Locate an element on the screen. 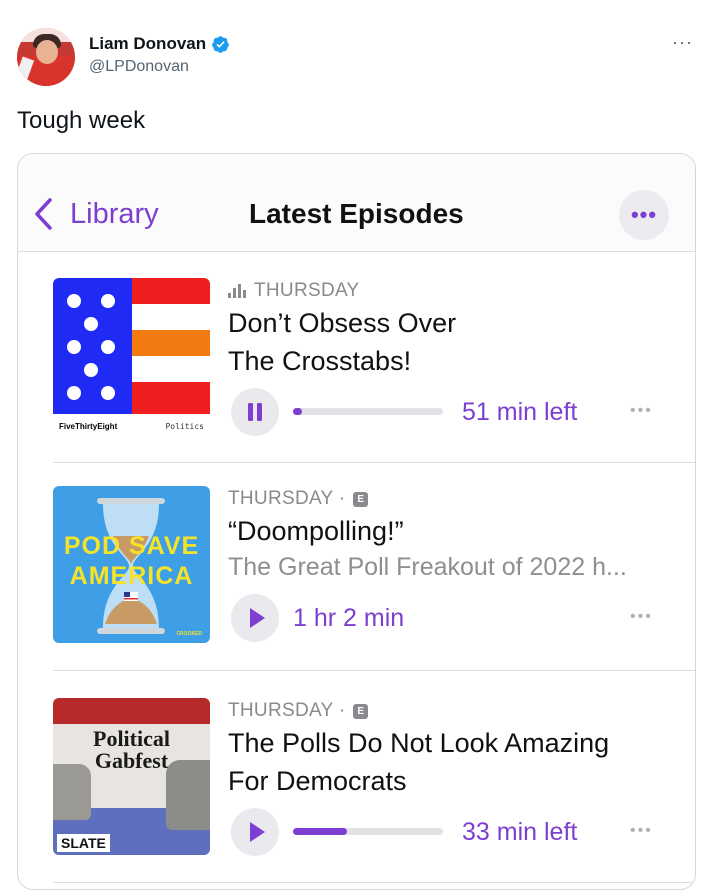  time-remaining: 51 min left is located at coordinates (520, 412).